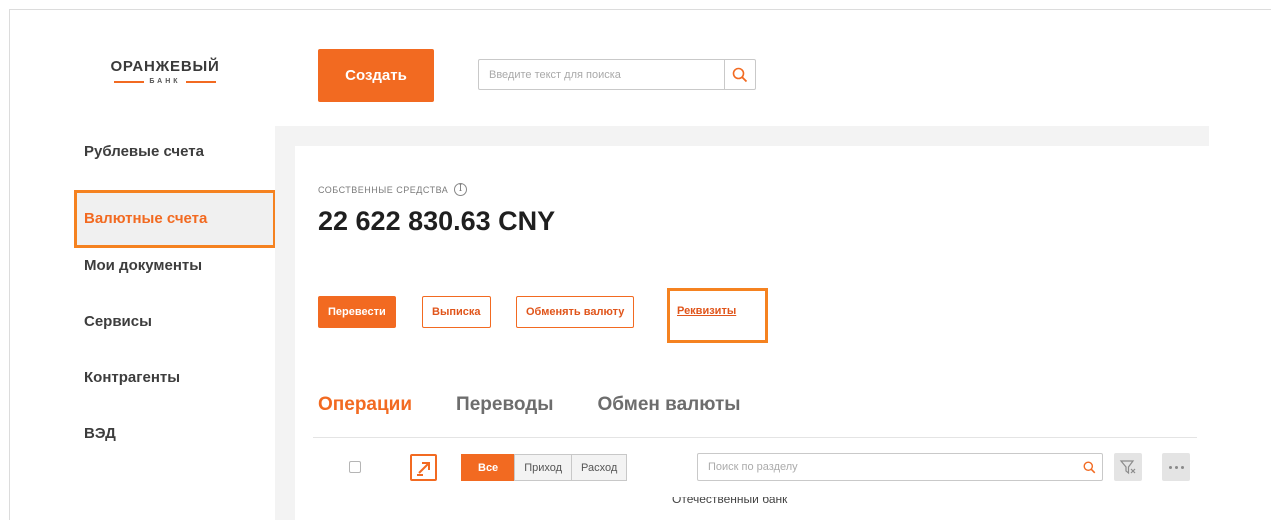 The image size is (1271, 520). I want to click on operation-type-filter: Все Приход Расход, so click(544, 467).